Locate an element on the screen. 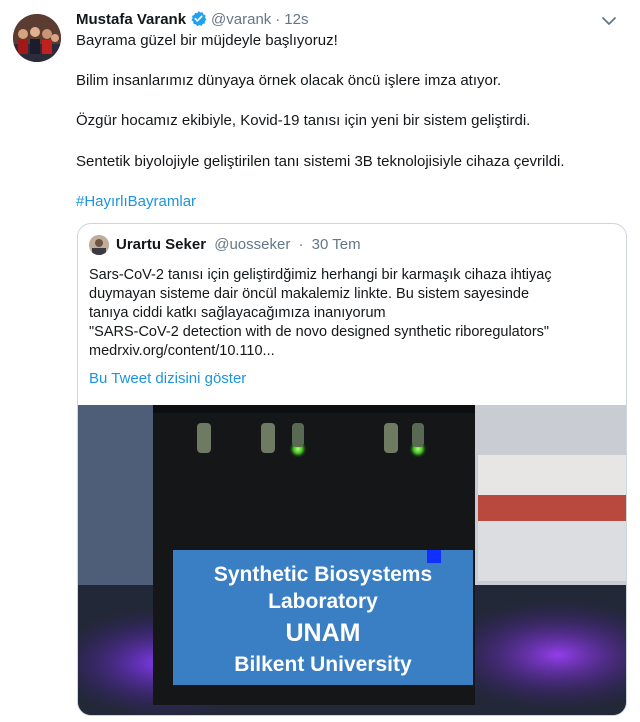 This screenshot has width=640, height=722. quoted-author-avatar is located at coordinates (99, 245).